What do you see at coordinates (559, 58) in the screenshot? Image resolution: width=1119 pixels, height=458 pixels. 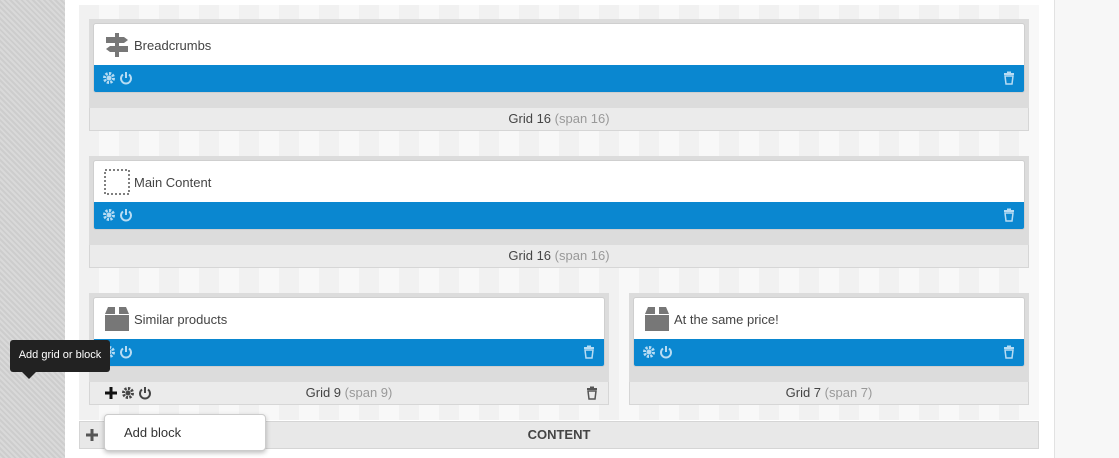 I see `block-breadcrumbs: Breadcrumbs` at bounding box center [559, 58].